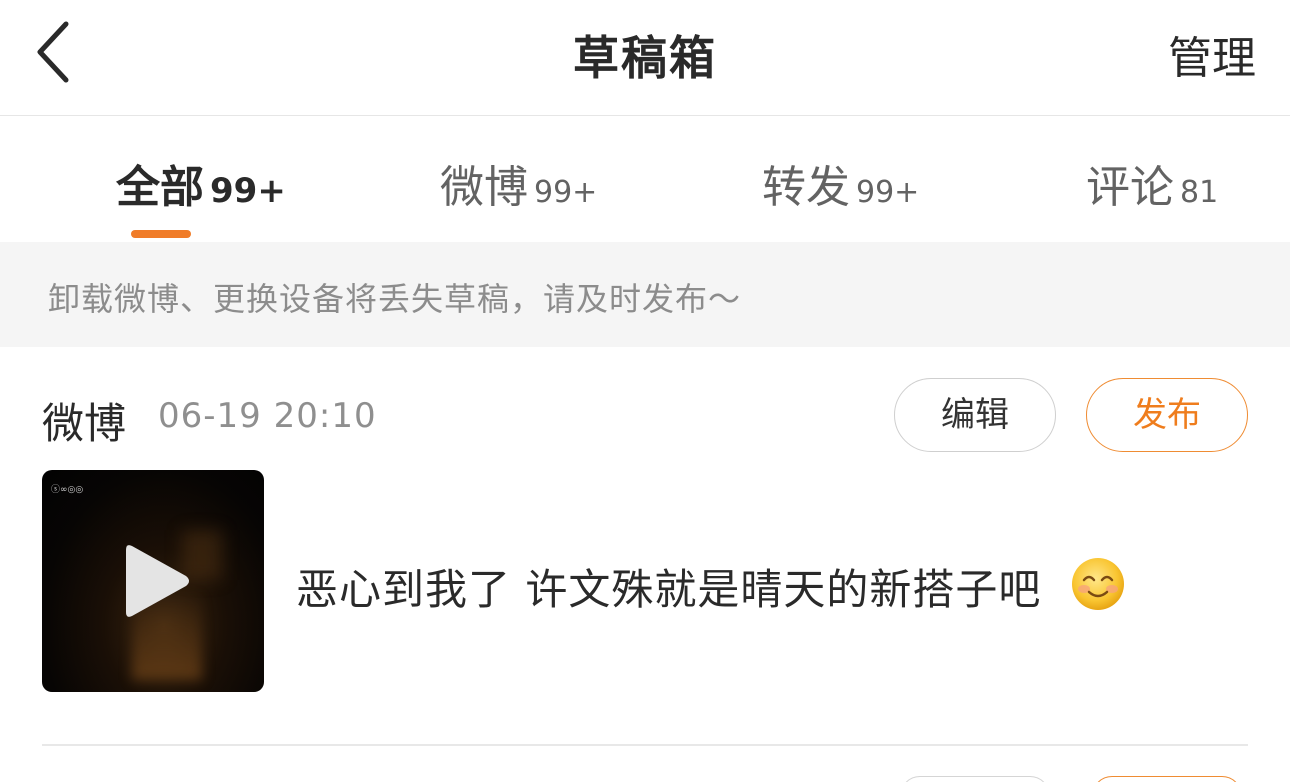  I want to click on tab-label: 全部, so click(160, 187).